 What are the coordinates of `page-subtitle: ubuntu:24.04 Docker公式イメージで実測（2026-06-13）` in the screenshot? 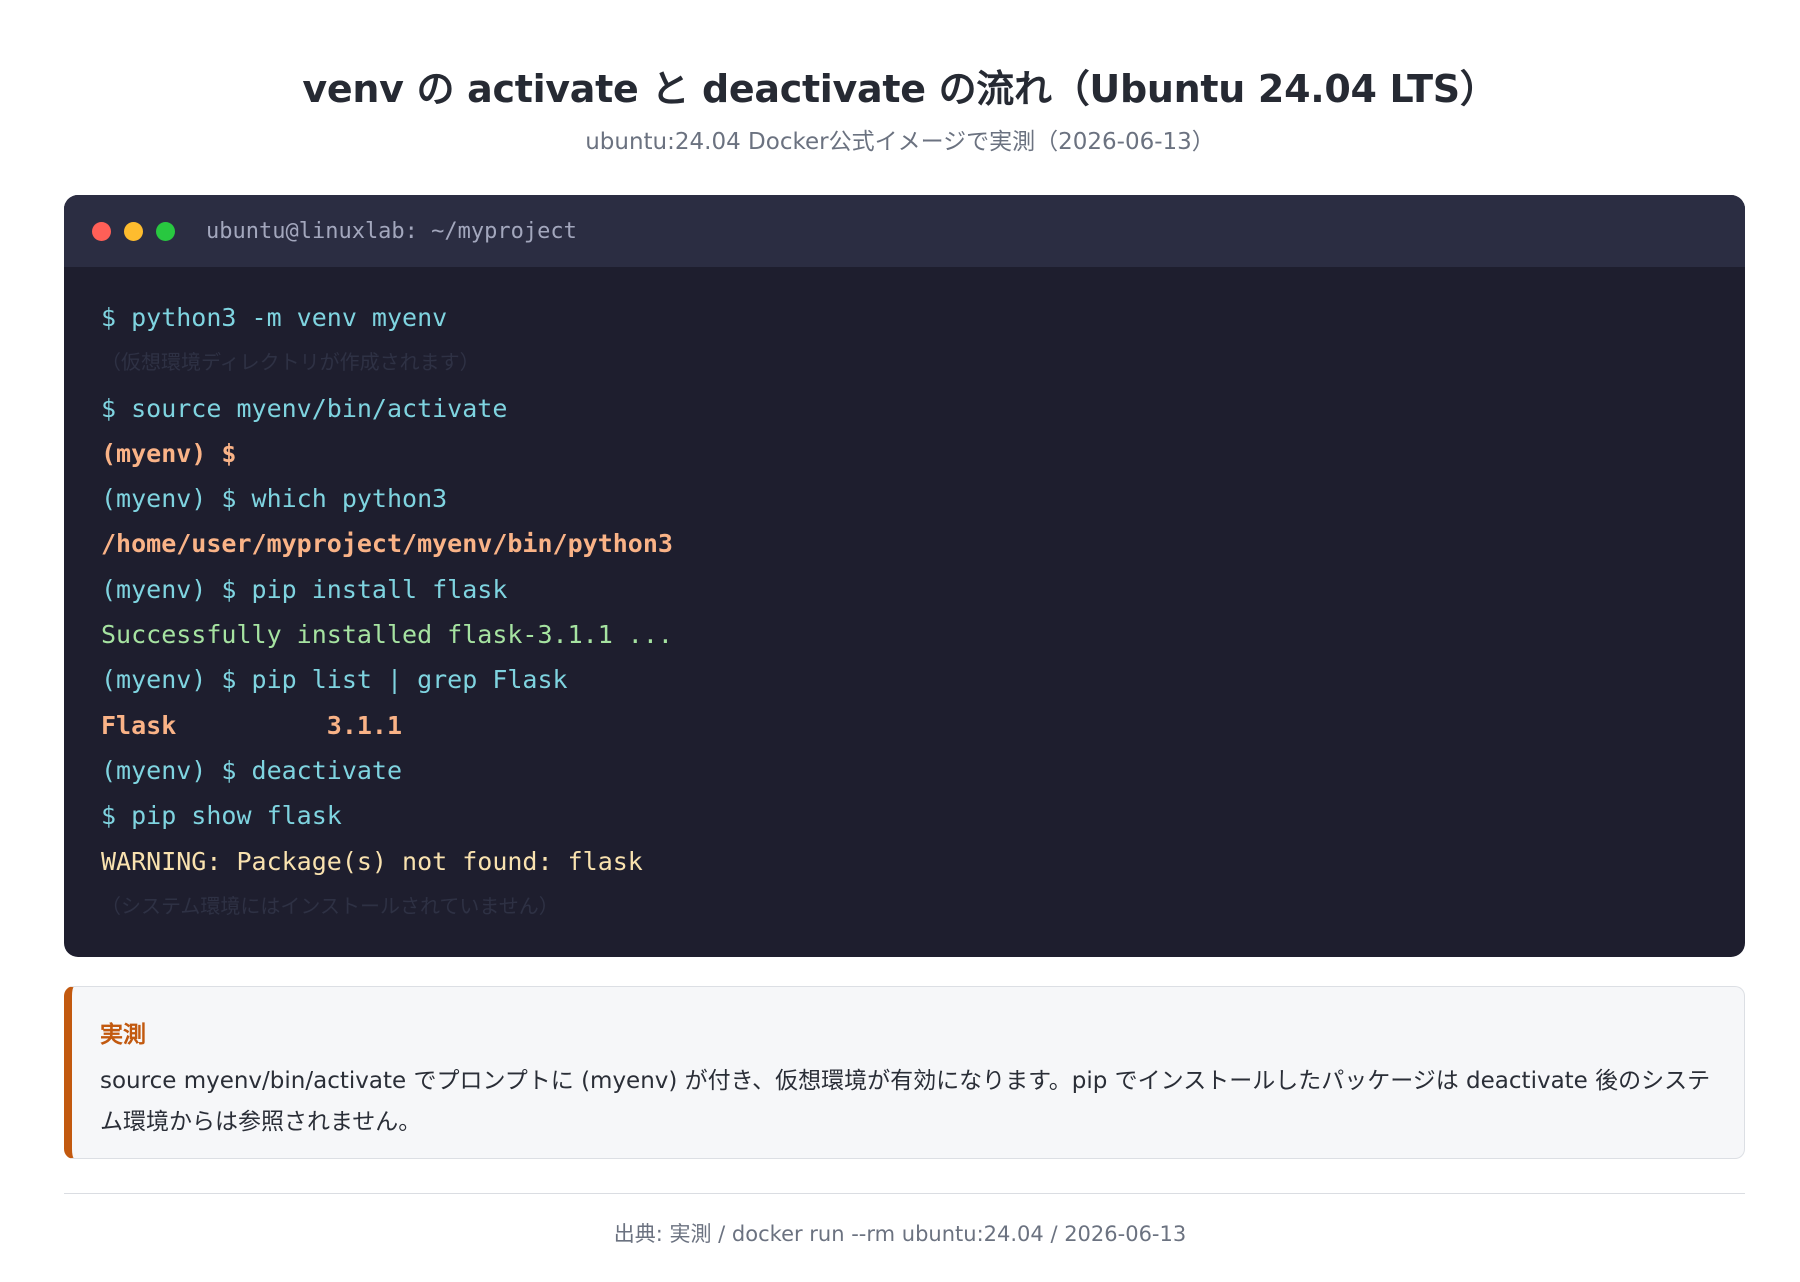 It's located at (900, 142).